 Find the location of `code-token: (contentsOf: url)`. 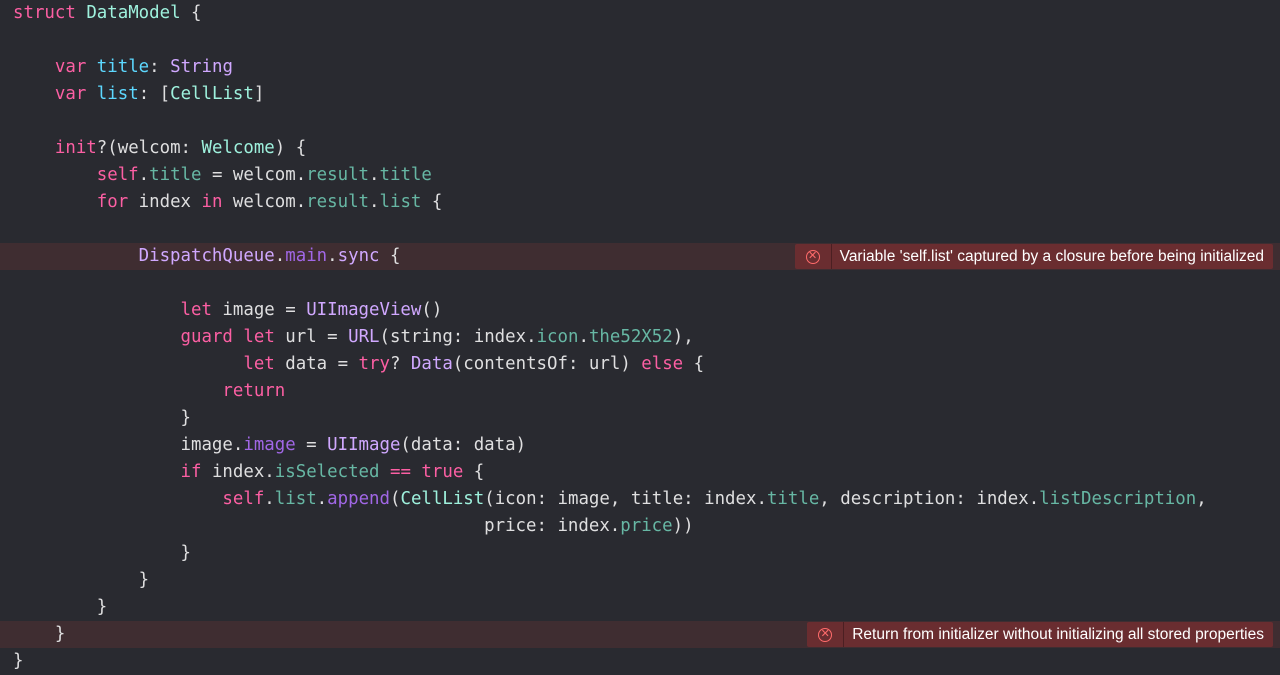

code-token: (contentsOf: url) is located at coordinates (547, 364).